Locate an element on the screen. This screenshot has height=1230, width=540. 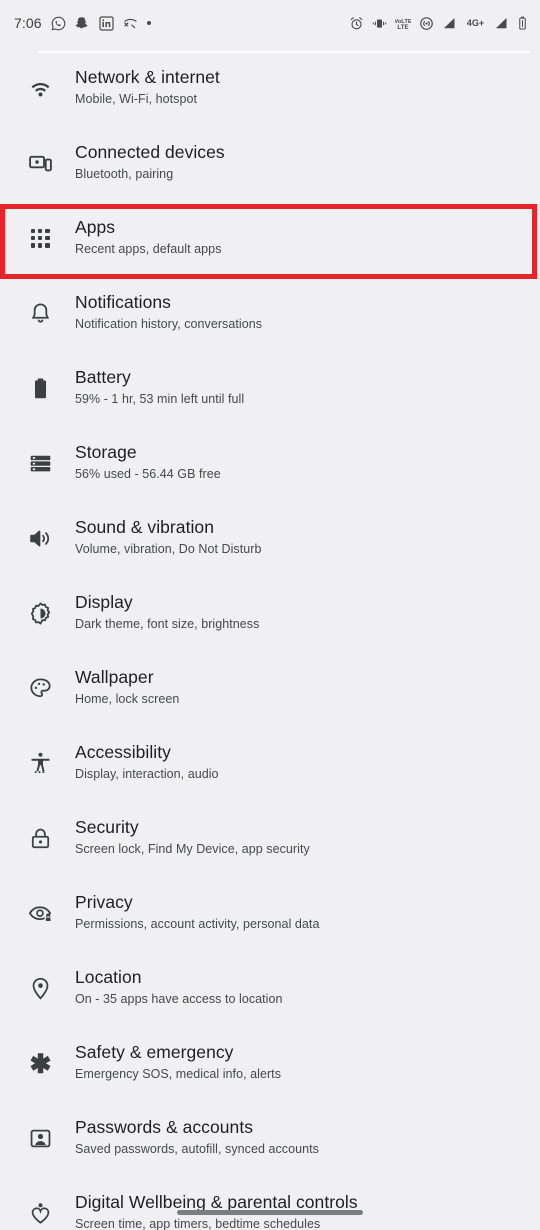
location-pin-icon is located at coordinates (40, 988).